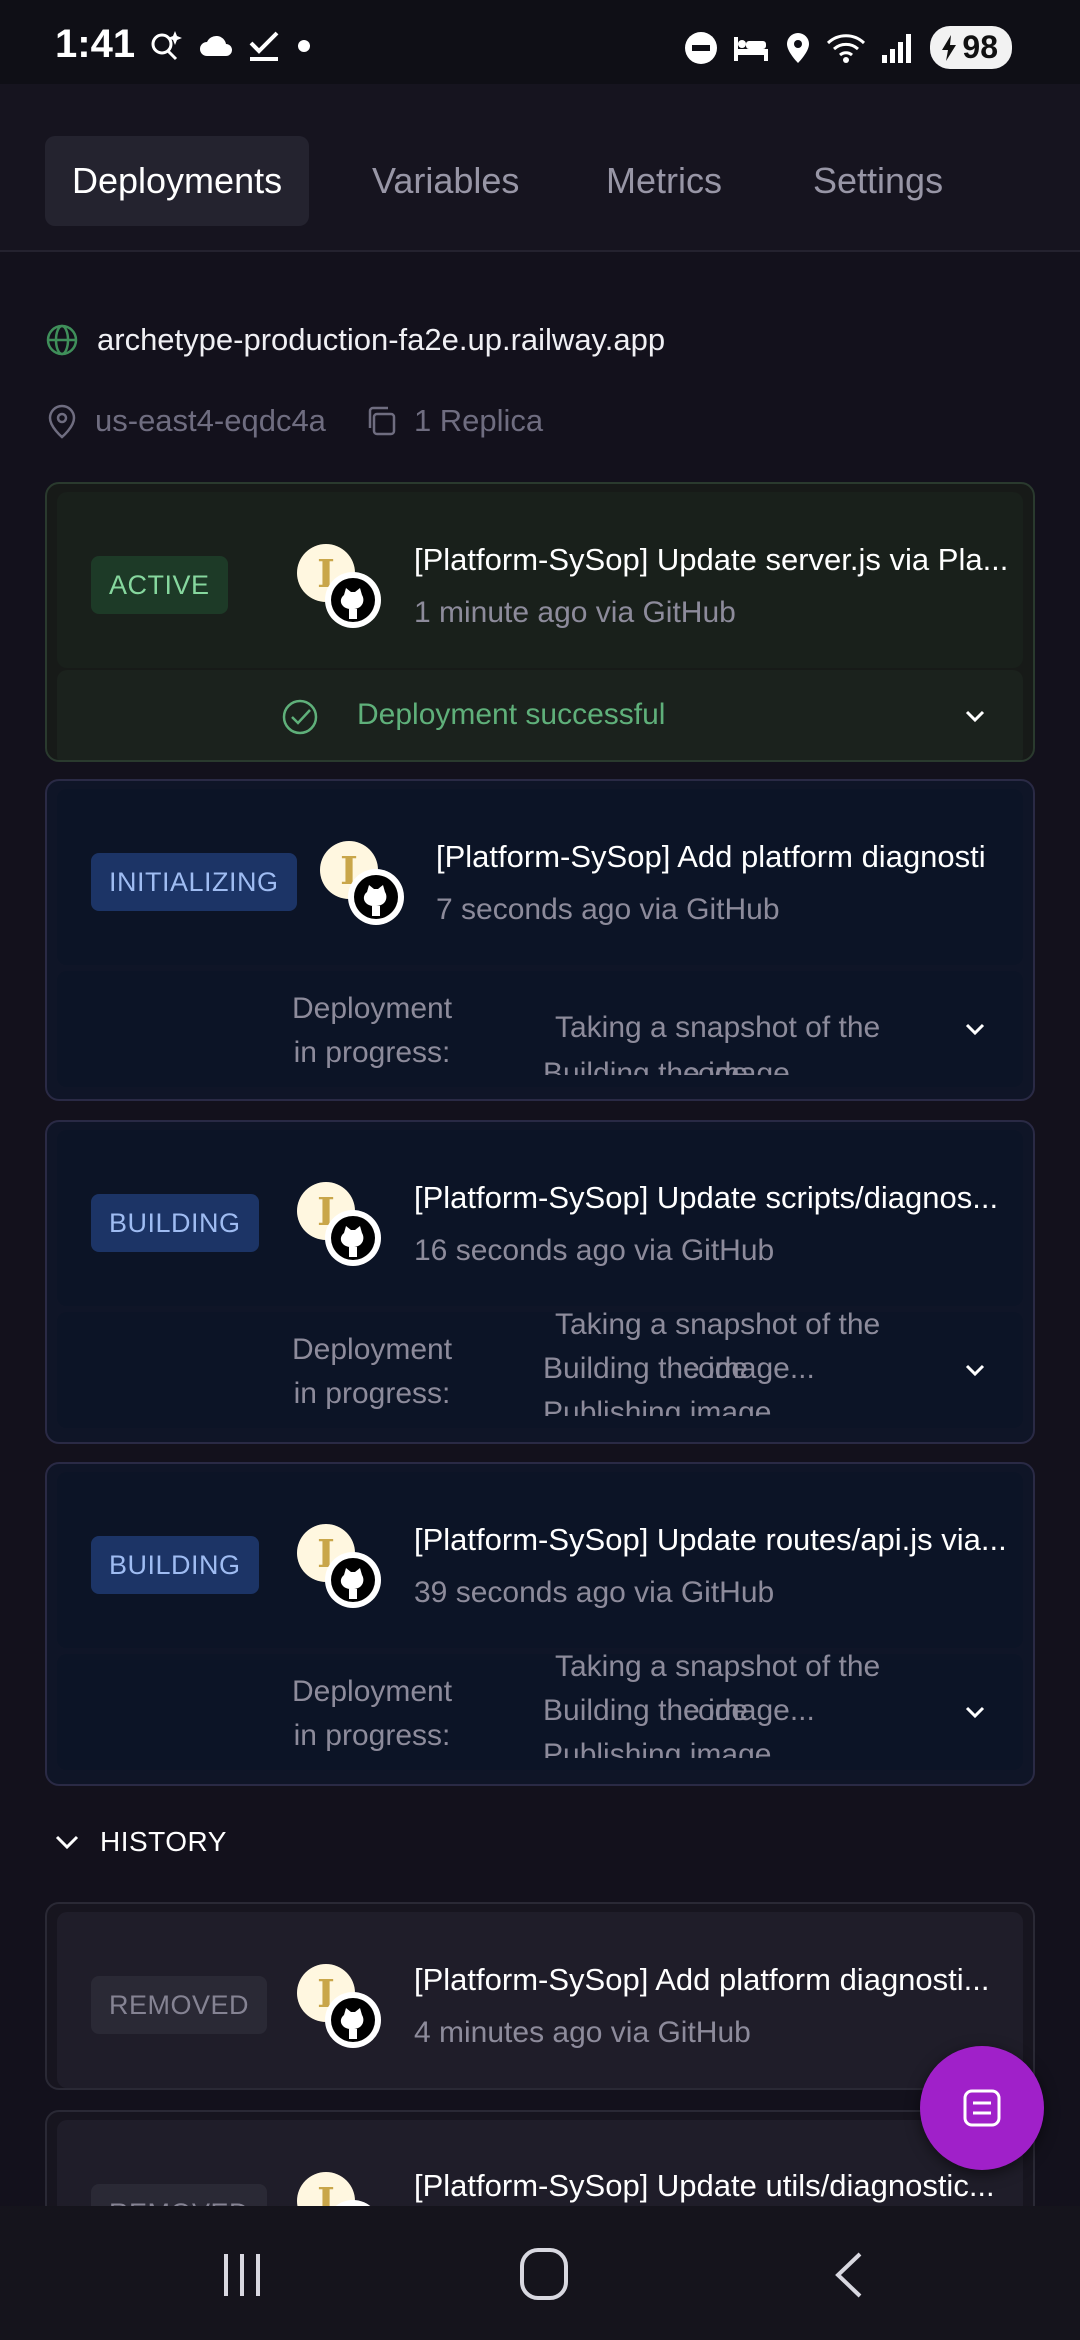  What do you see at coordinates (381, 340) in the screenshot?
I see `service-domain-link: archetype-production-fa2e.up.railway.app` at bounding box center [381, 340].